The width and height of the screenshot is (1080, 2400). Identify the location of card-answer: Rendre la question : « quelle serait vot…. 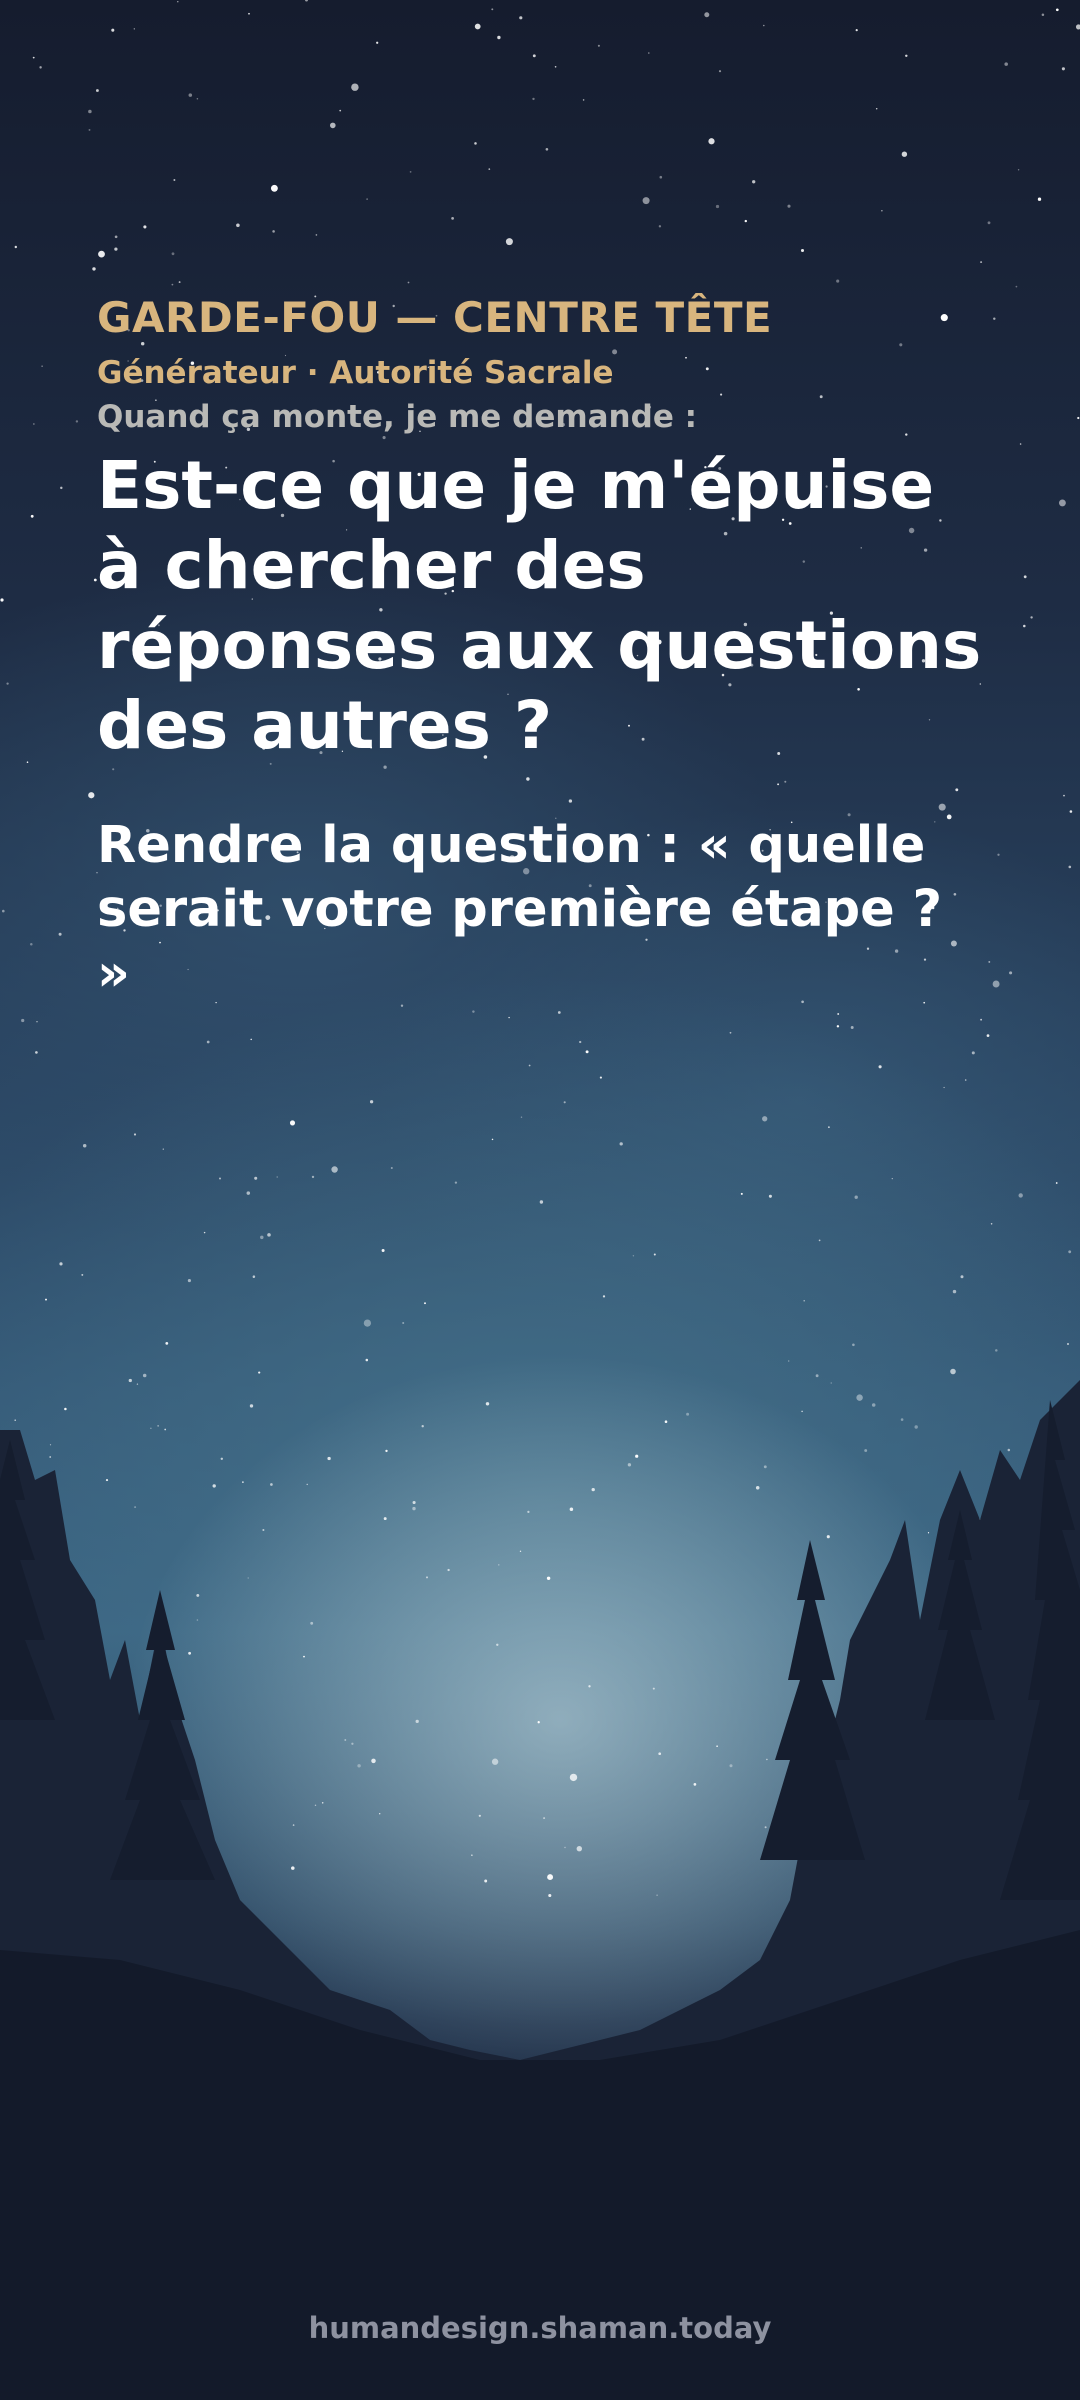
(520, 909).